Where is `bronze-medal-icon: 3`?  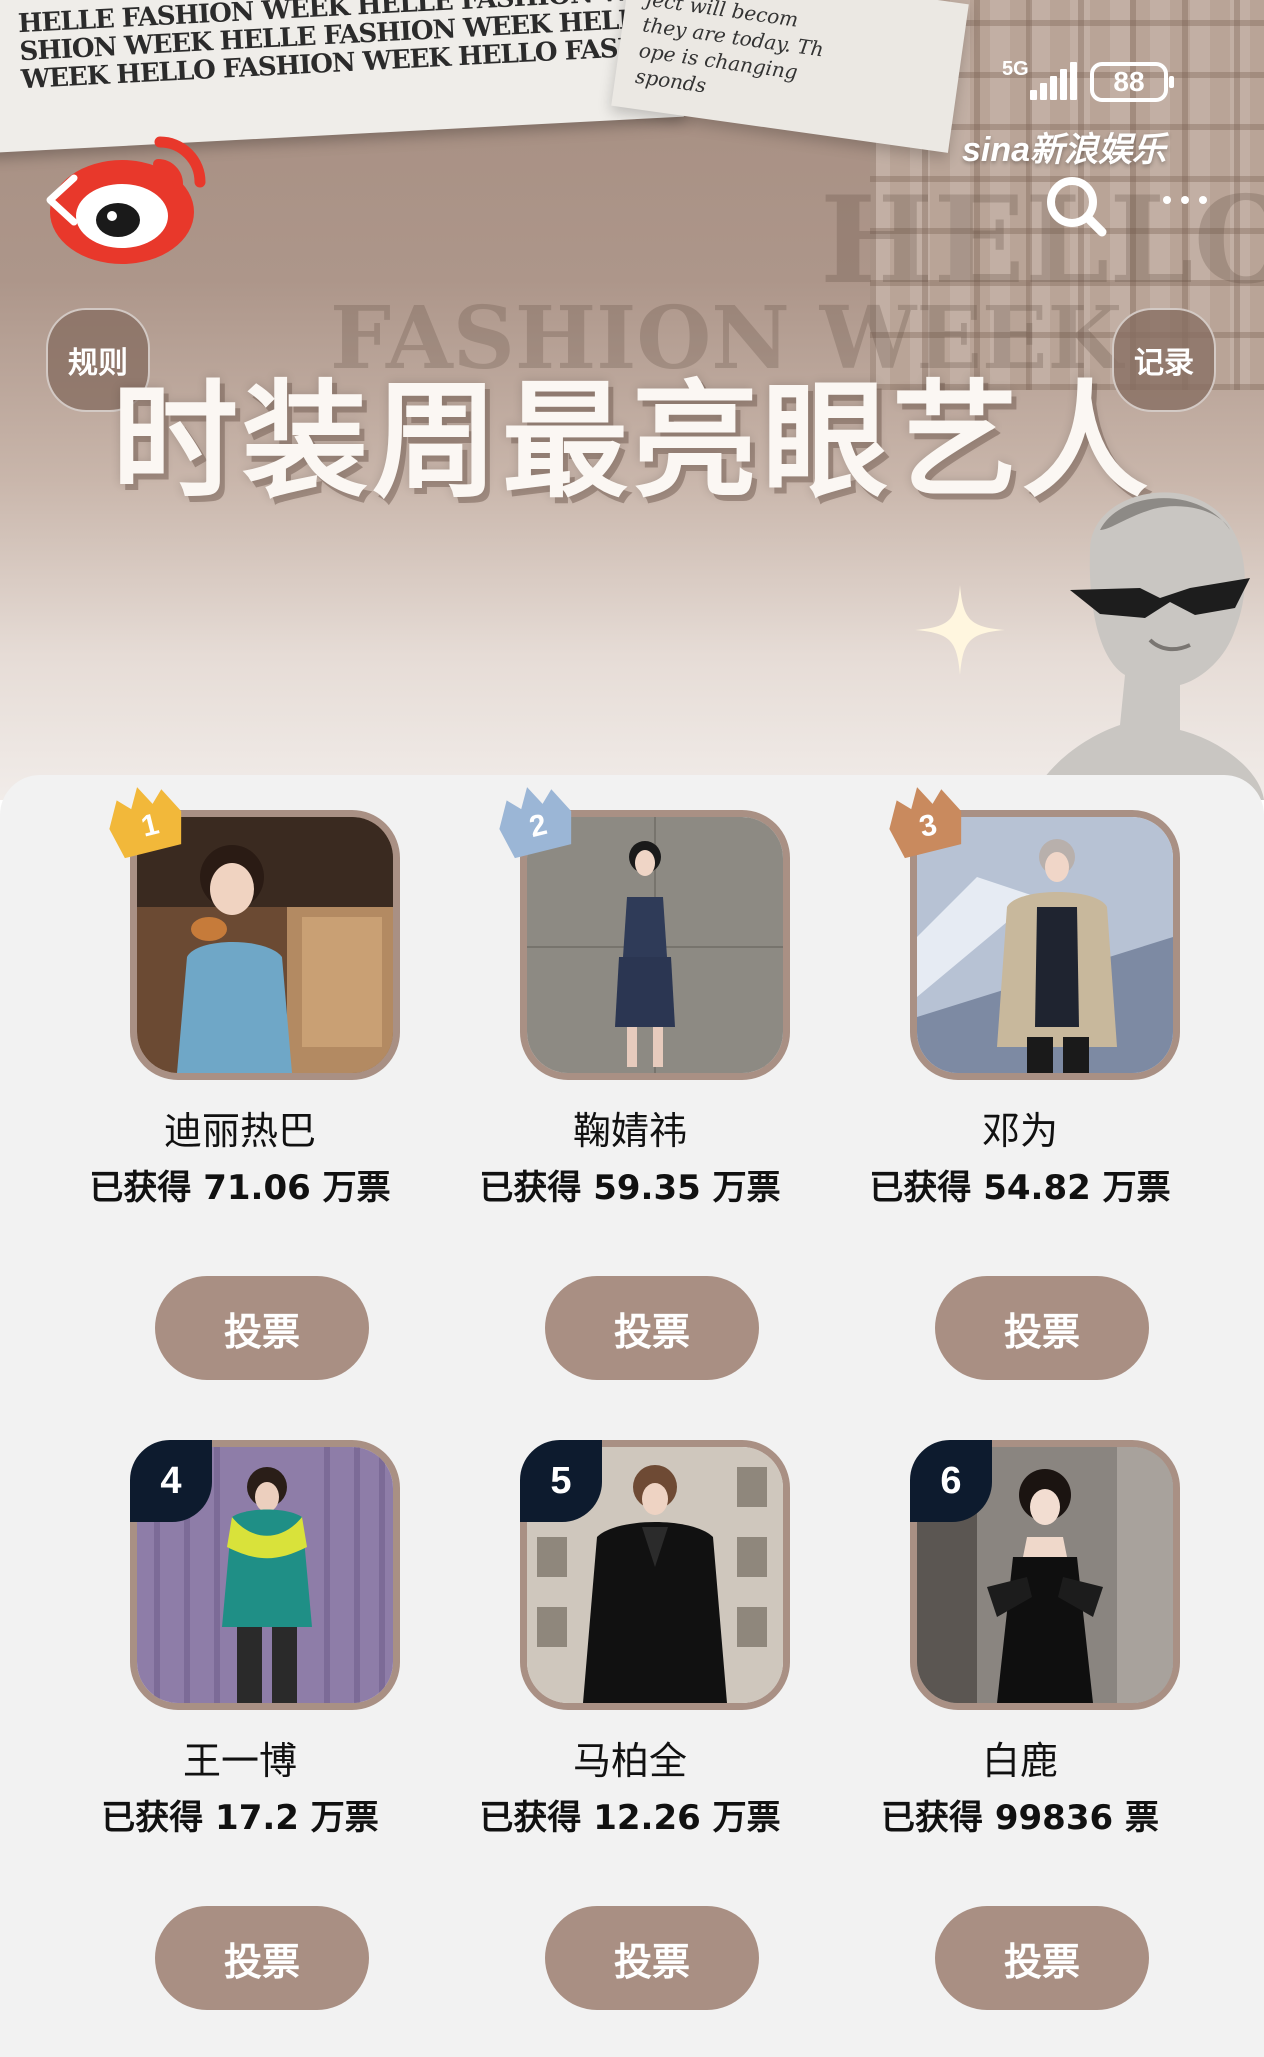
bronze-medal-icon: 3 is located at coordinates (925, 823).